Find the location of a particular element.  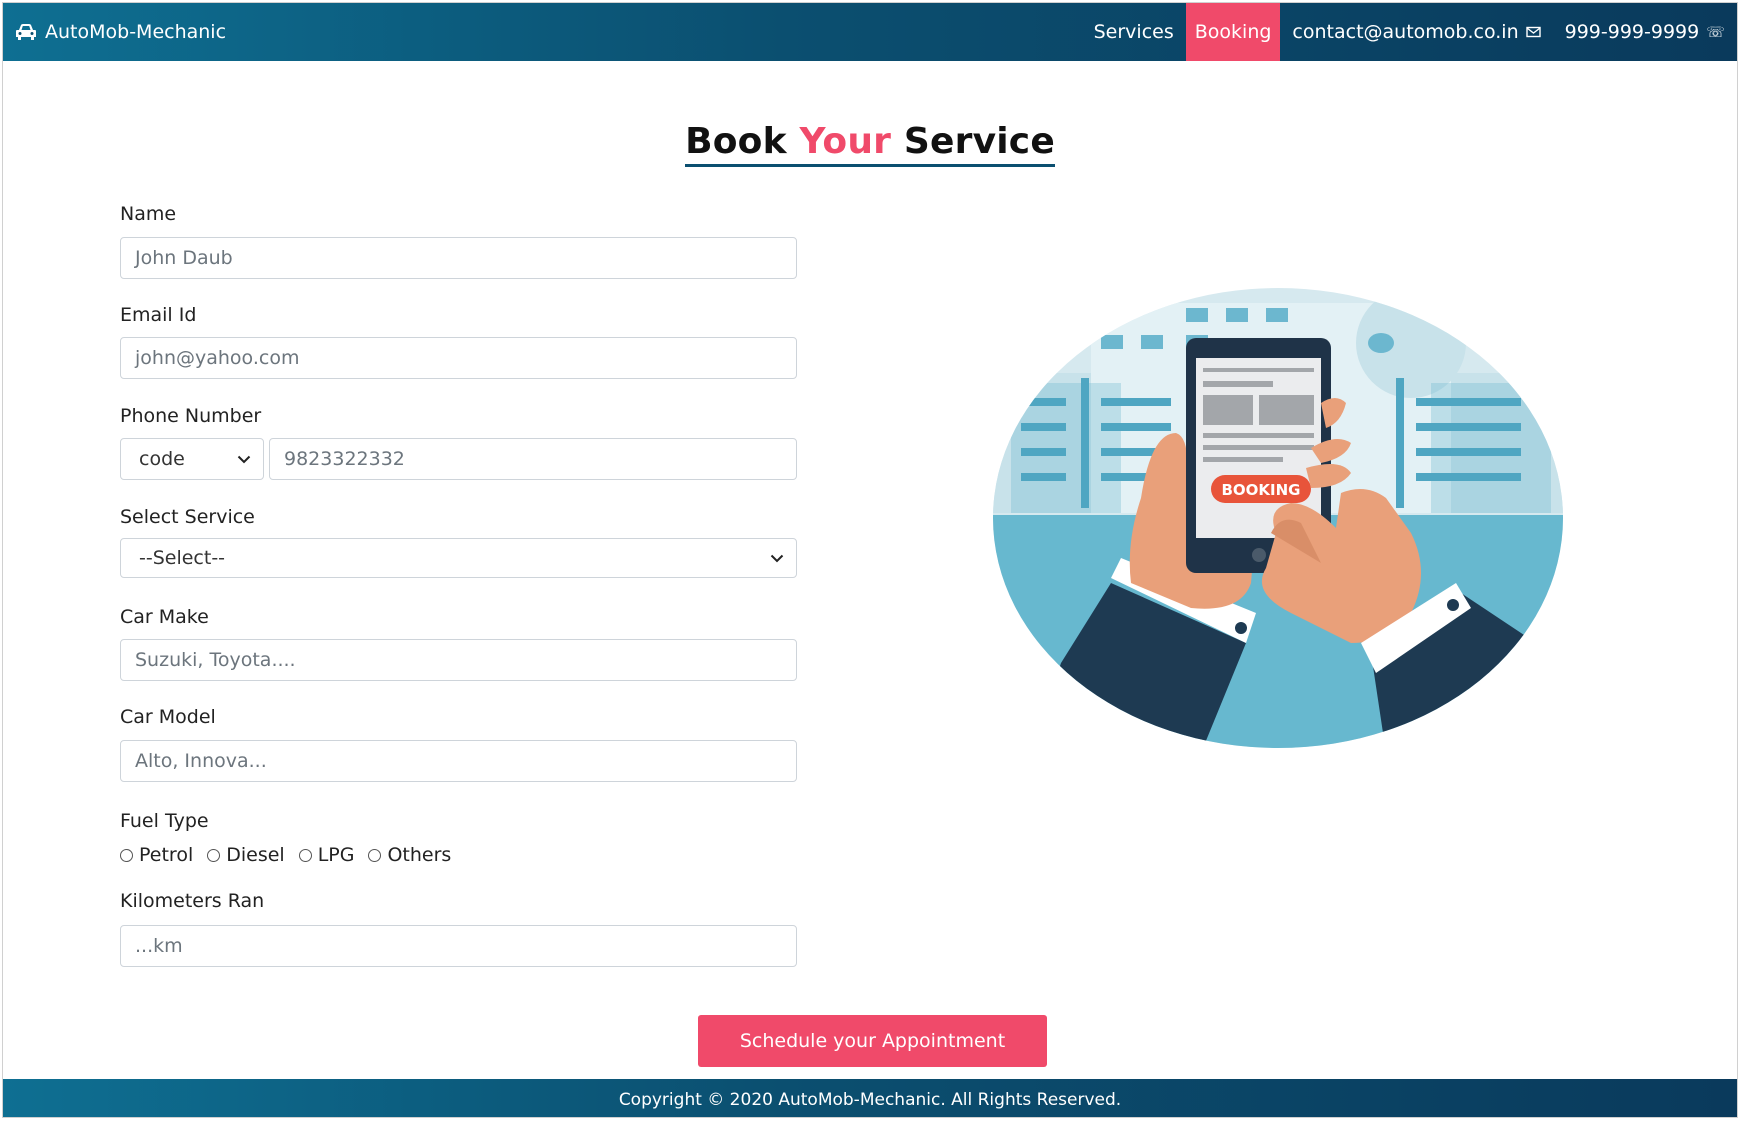

country-code-select: code is located at coordinates (192, 459).